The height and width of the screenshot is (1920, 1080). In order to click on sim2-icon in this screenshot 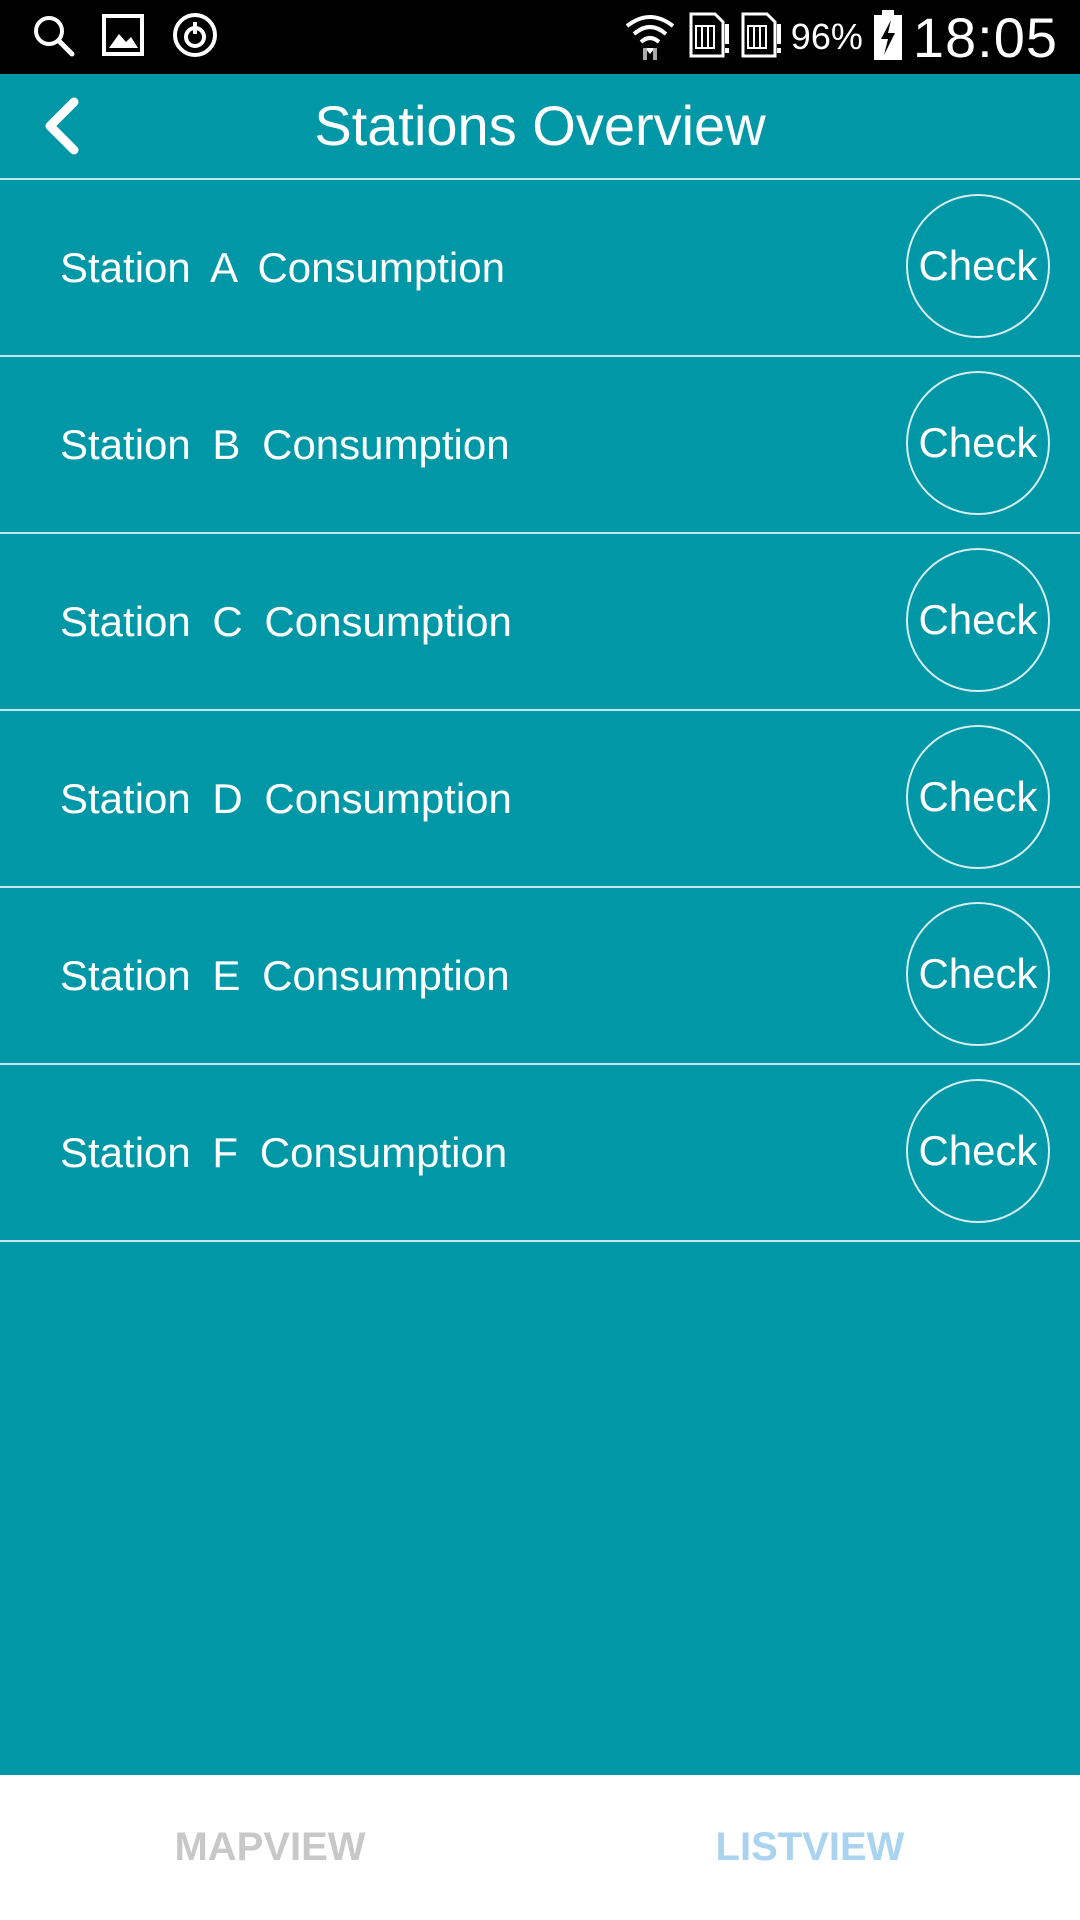, I will do `click(760, 37)`.